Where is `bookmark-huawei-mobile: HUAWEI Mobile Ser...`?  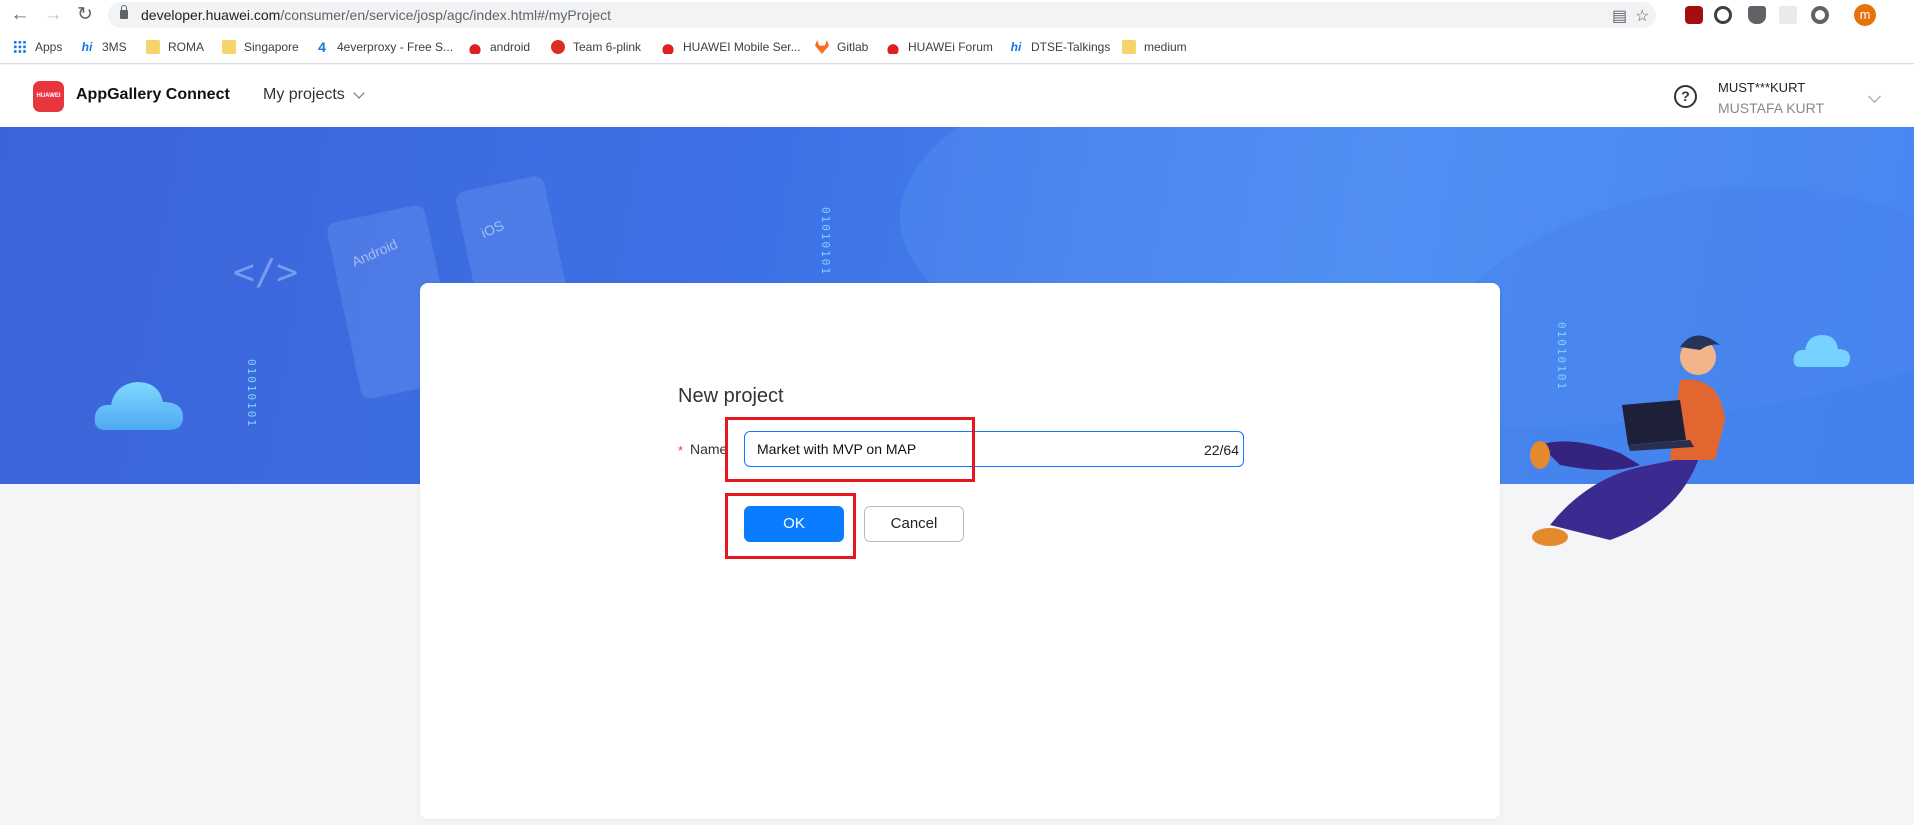
bookmark-huawei-mobile: HUAWEI Mobile Ser... is located at coordinates (731, 47).